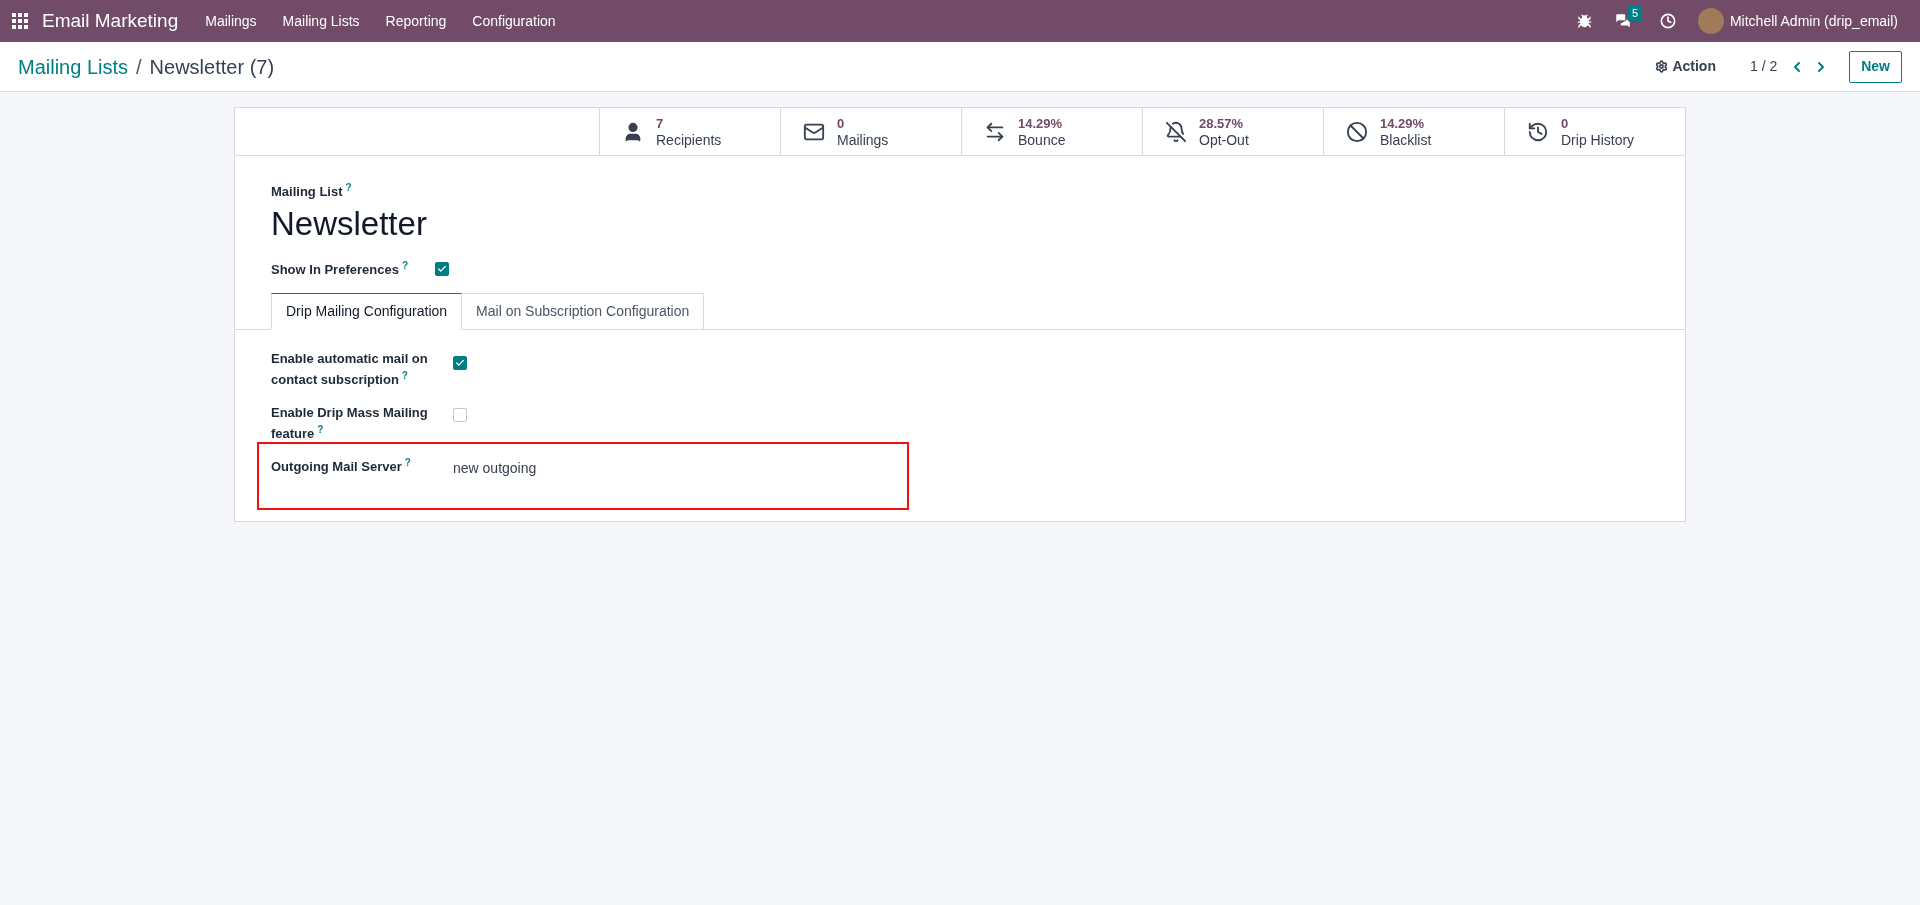  What do you see at coordinates (73, 66) in the screenshot?
I see `breadcrumb-link: Mailing Lists` at bounding box center [73, 66].